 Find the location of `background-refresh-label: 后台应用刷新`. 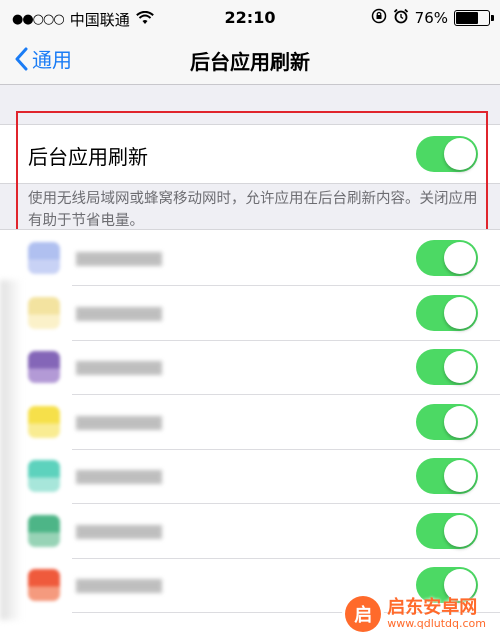

background-refresh-label: 后台应用刷新 is located at coordinates (88, 157).